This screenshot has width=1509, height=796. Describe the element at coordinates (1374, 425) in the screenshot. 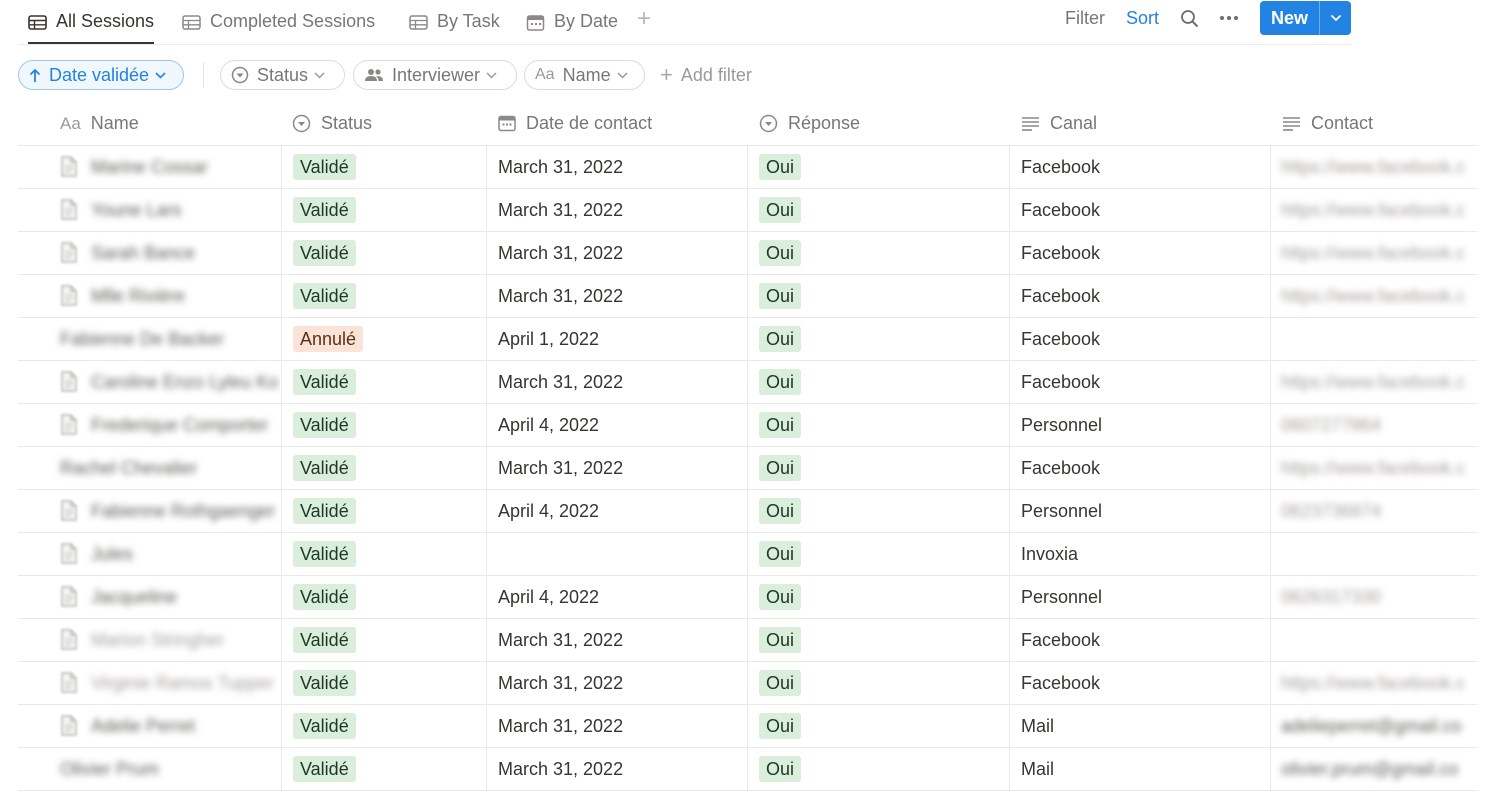

I see `cell-contact: 0607277864` at that location.